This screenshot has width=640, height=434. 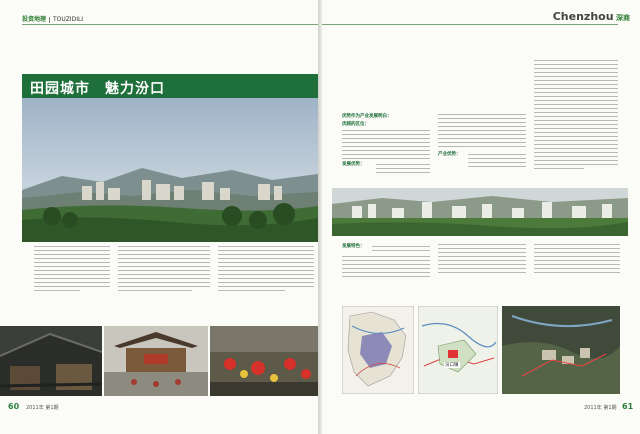 What do you see at coordinates (452, 365) in the screenshot?
I see `map-town-label: 汾口镇` at bounding box center [452, 365].